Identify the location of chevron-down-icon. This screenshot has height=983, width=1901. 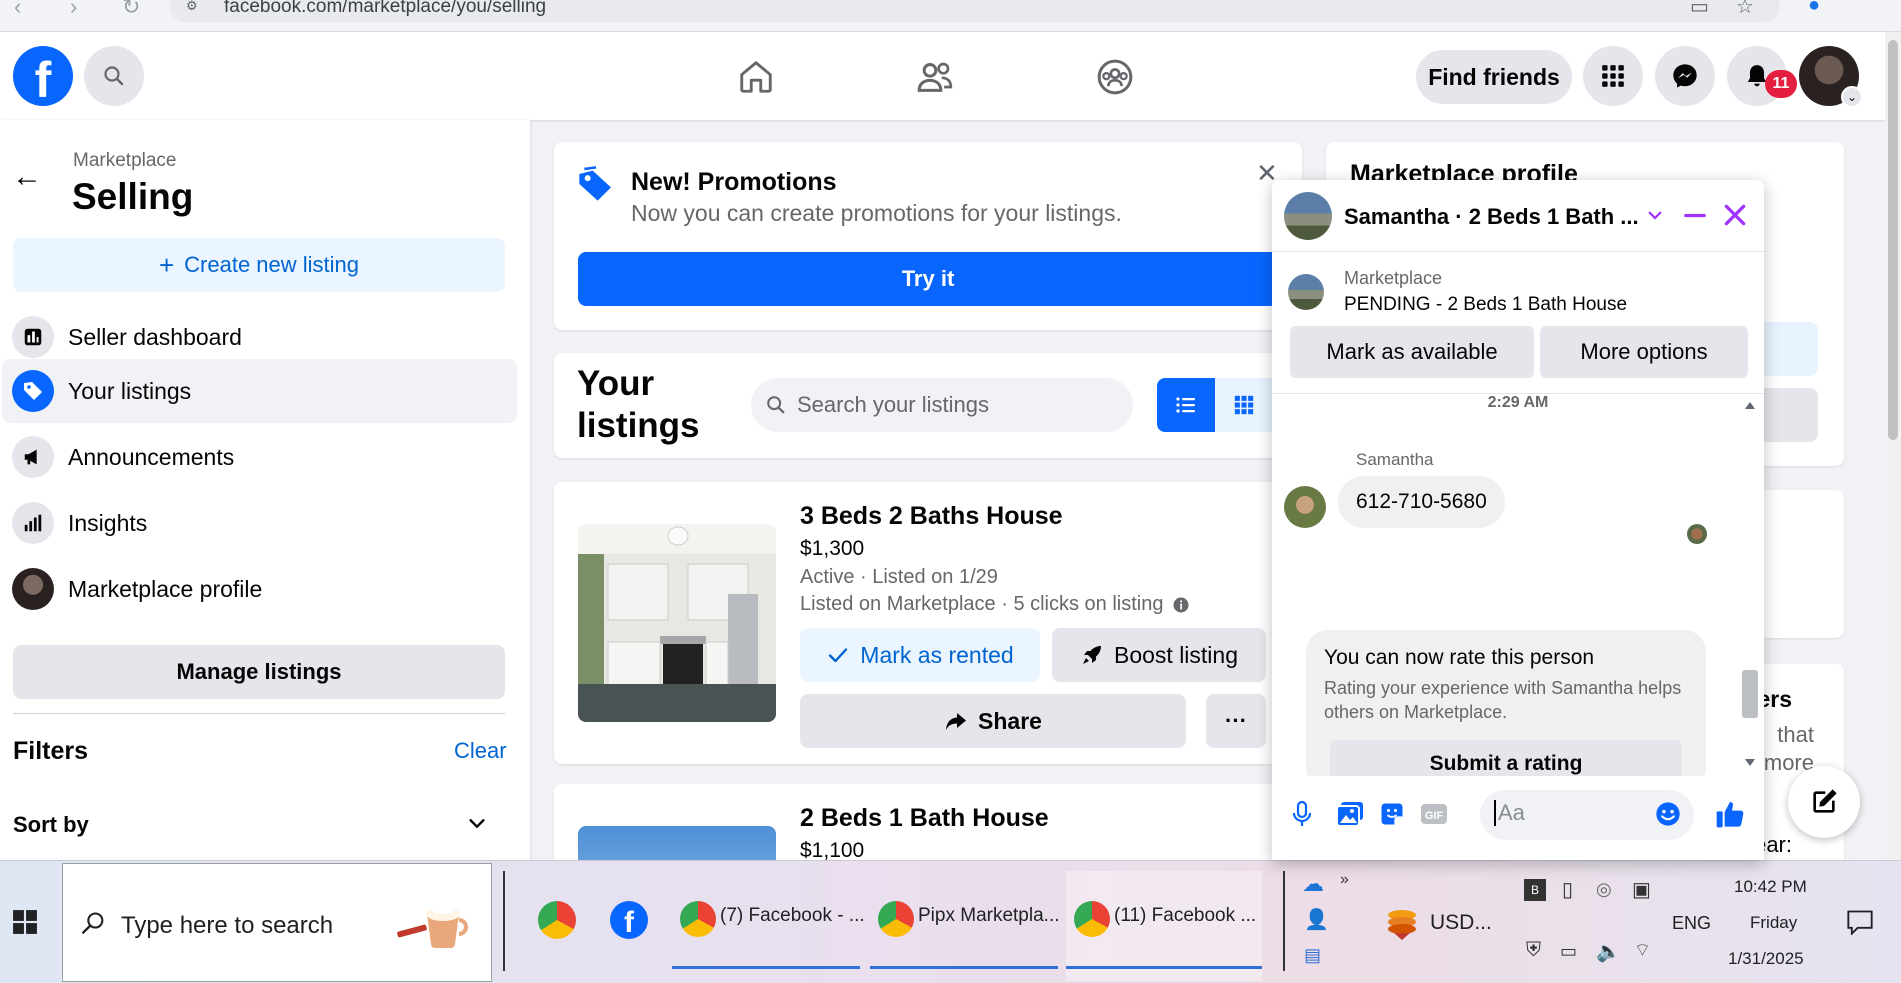
(477, 825).